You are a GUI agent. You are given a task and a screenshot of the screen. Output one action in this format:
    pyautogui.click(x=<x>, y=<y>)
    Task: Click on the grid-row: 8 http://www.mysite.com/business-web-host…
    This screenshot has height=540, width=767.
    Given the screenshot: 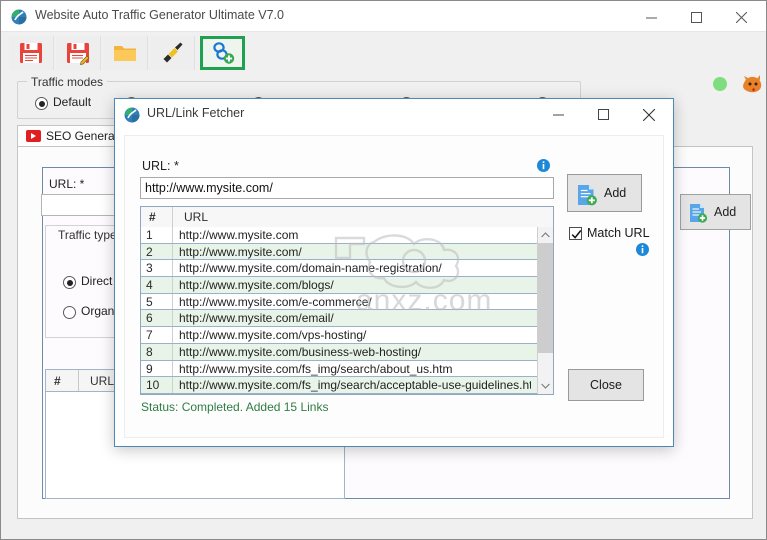 What is the action you would take?
    pyautogui.click(x=339, y=352)
    